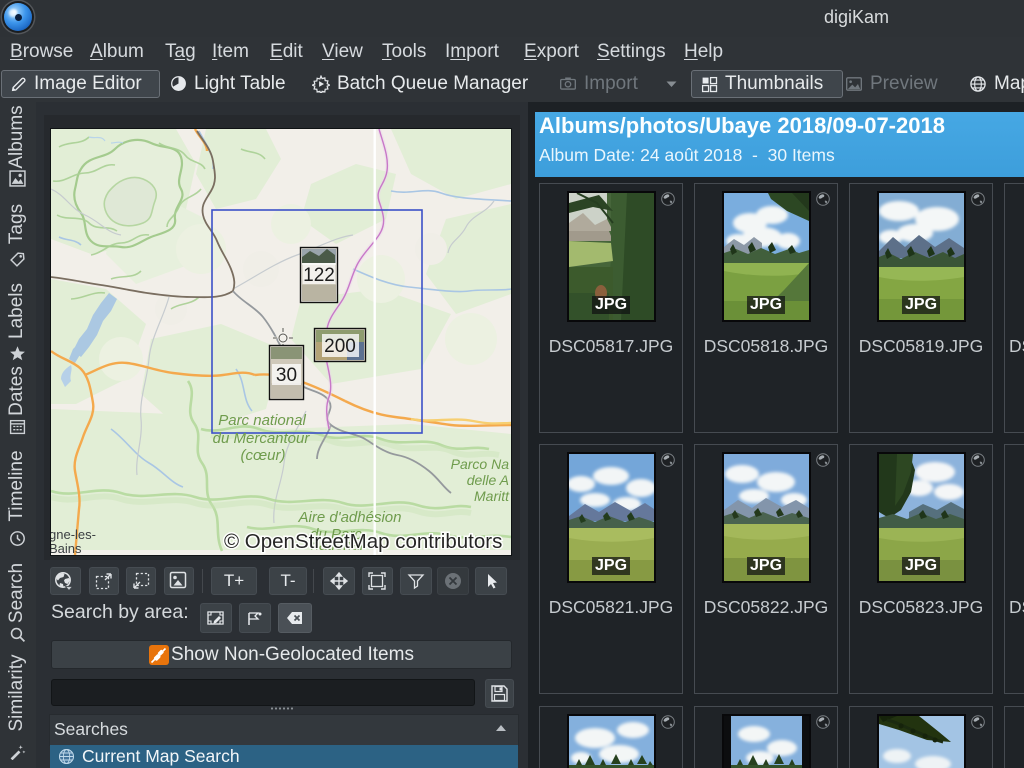  I want to click on svg-text: 30, so click(286, 375).